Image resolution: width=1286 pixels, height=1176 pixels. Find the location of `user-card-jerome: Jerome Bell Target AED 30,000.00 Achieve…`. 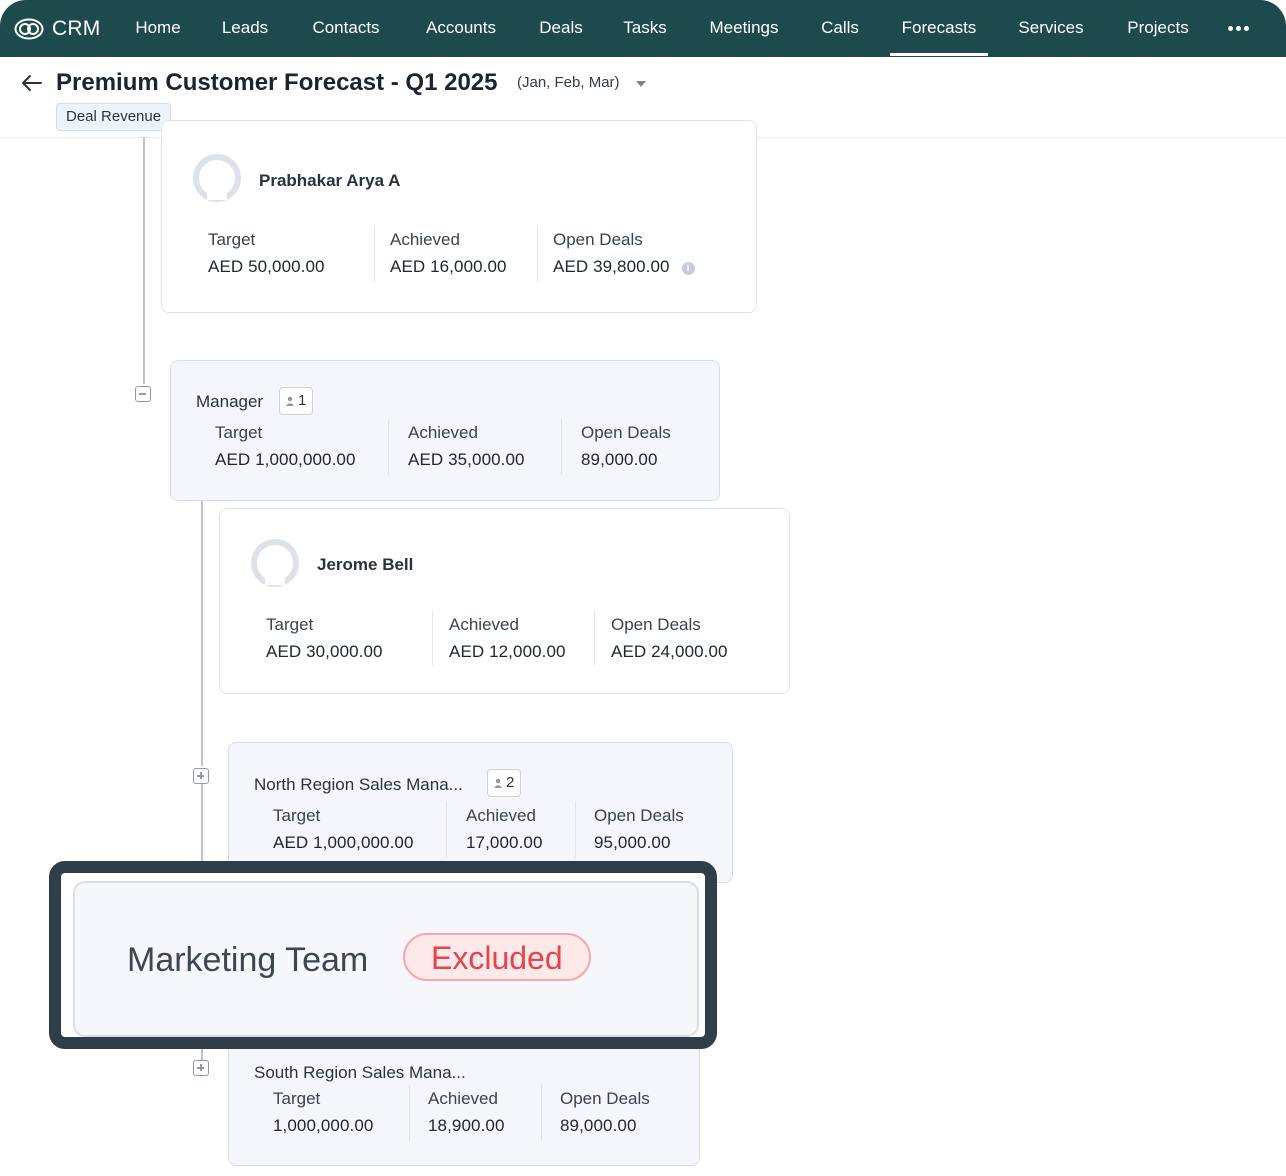

user-card-jerome: Jerome Bell Target AED 30,000.00 Achieve… is located at coordinates (504, 601).